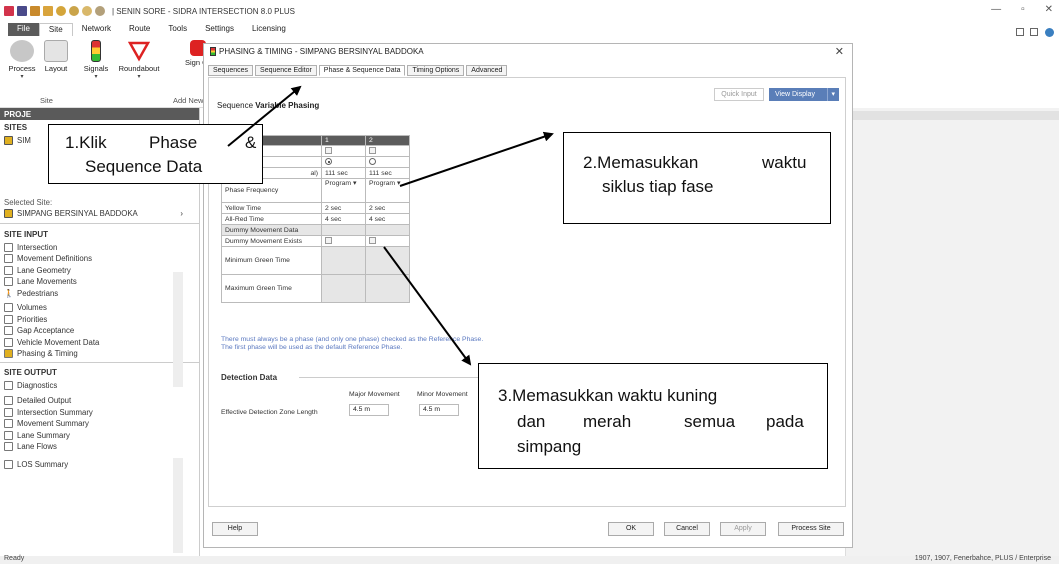 The height and width of the screenshot is (564, 1059). I want to click on tab-timing-options: Timing Options, so click(436, 70).